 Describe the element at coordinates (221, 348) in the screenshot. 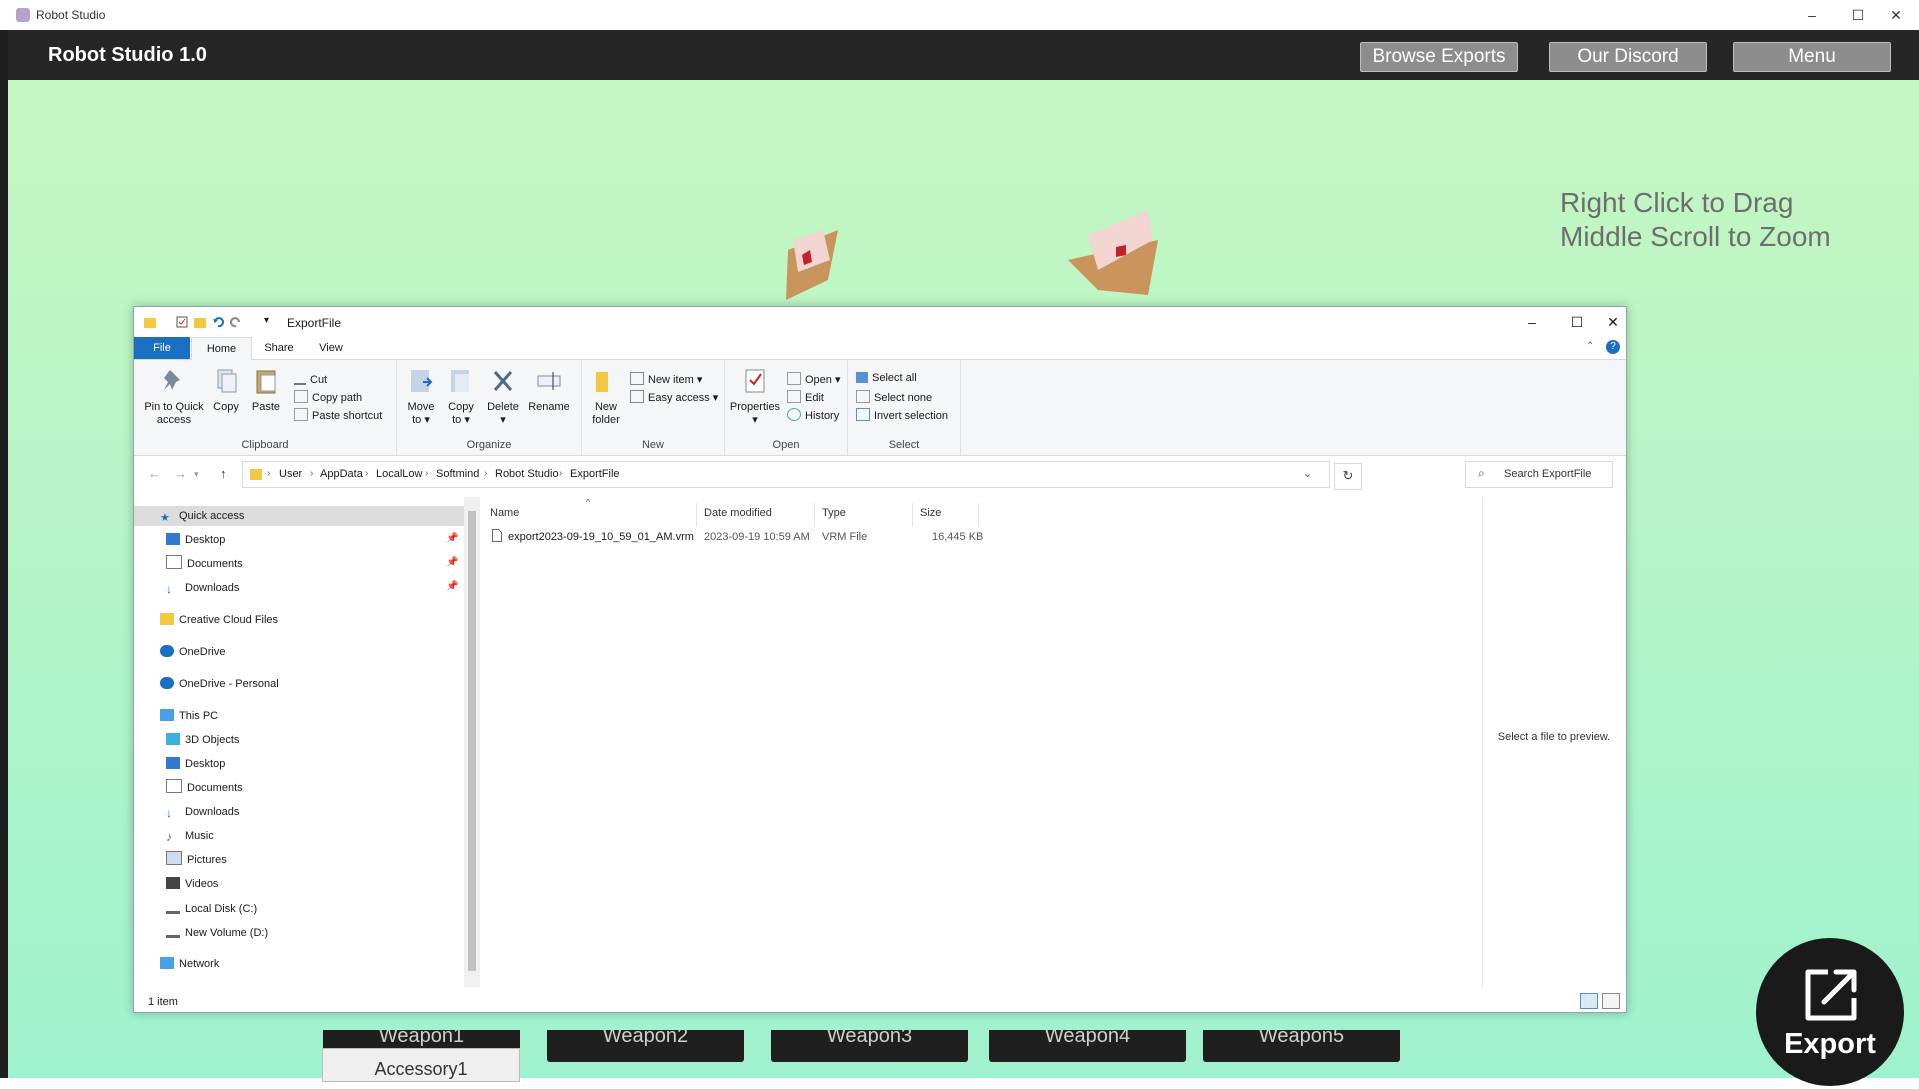

I see `tab-home: Home` at that location.